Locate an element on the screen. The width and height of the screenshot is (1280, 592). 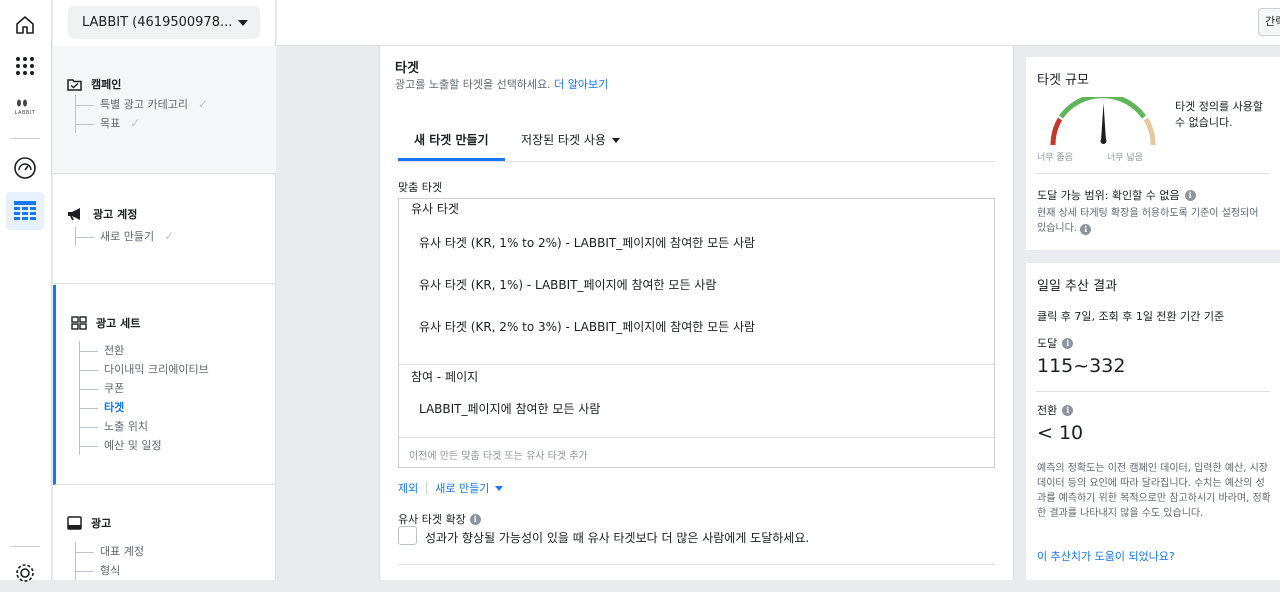
nav-item-special-ad-category: 특별 광고 카테고리 ✓ is located at coordinates (142, 104).